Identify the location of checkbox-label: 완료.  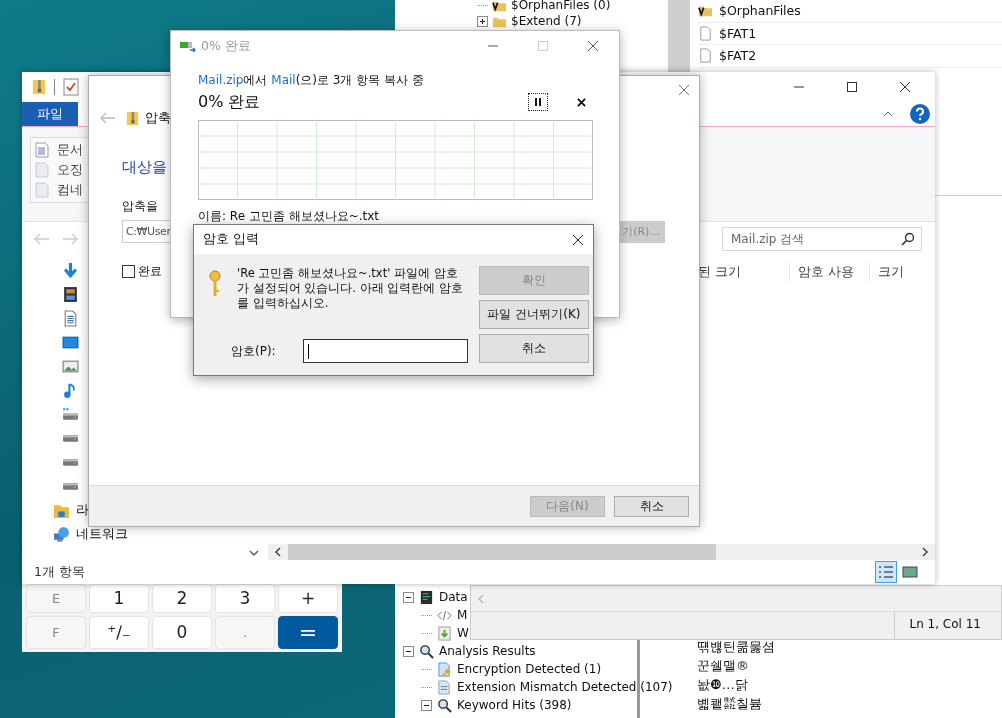
(150, 271).